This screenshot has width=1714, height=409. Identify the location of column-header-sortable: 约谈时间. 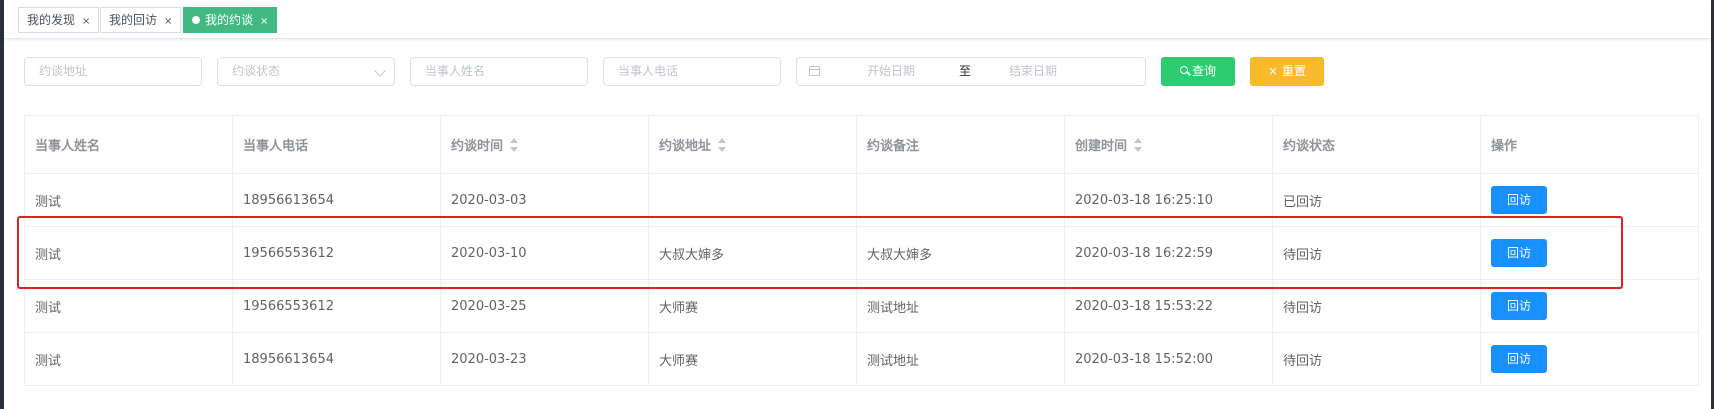
(545, 144).